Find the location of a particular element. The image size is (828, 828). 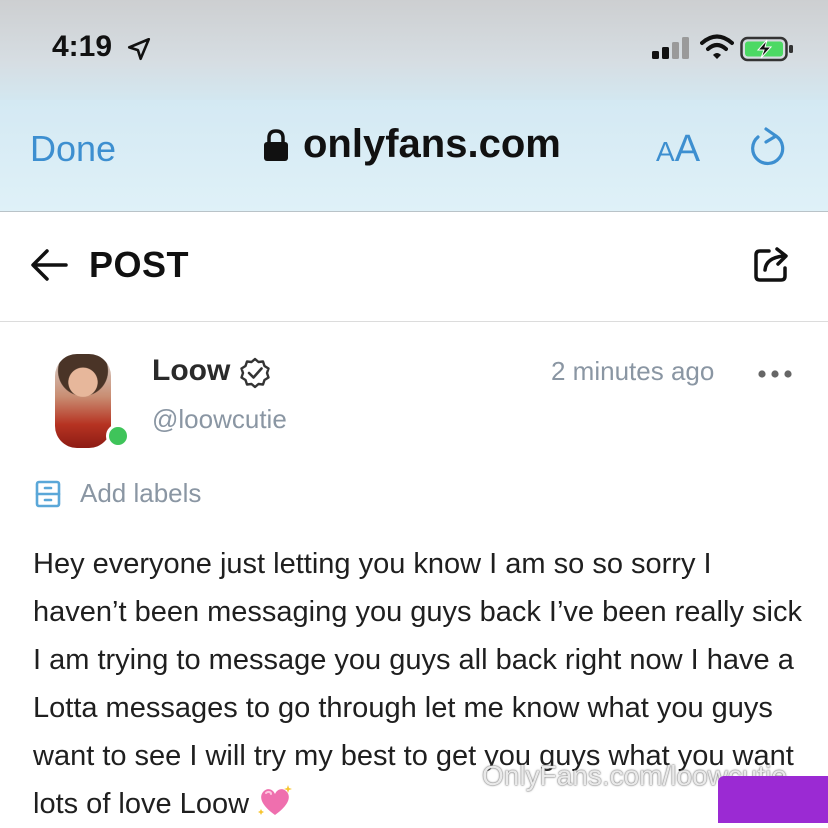

online-status-indicator is located at coordinates (118, 436).